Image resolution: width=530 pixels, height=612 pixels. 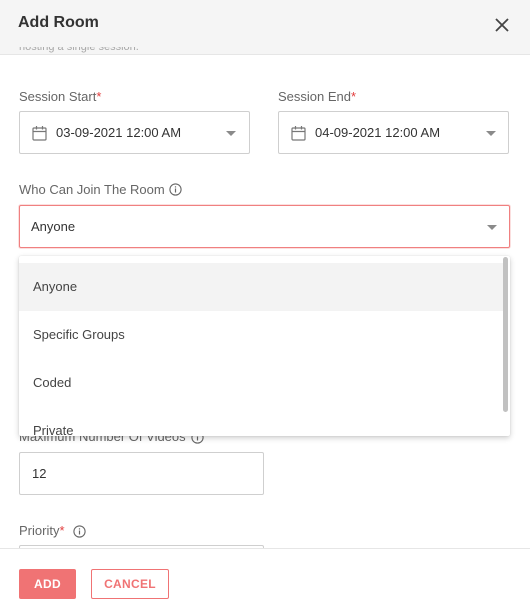 I want to click on dropdown-scrollbar, so click(x=505, y=334).